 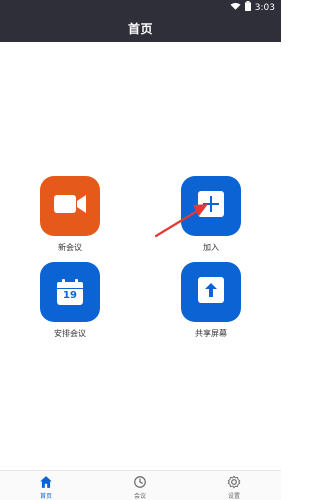 What do you see at coordinates (139, 496) in the screenshot?
I see `nav-meetings-label: 会议` at bounding box center [139, 496].